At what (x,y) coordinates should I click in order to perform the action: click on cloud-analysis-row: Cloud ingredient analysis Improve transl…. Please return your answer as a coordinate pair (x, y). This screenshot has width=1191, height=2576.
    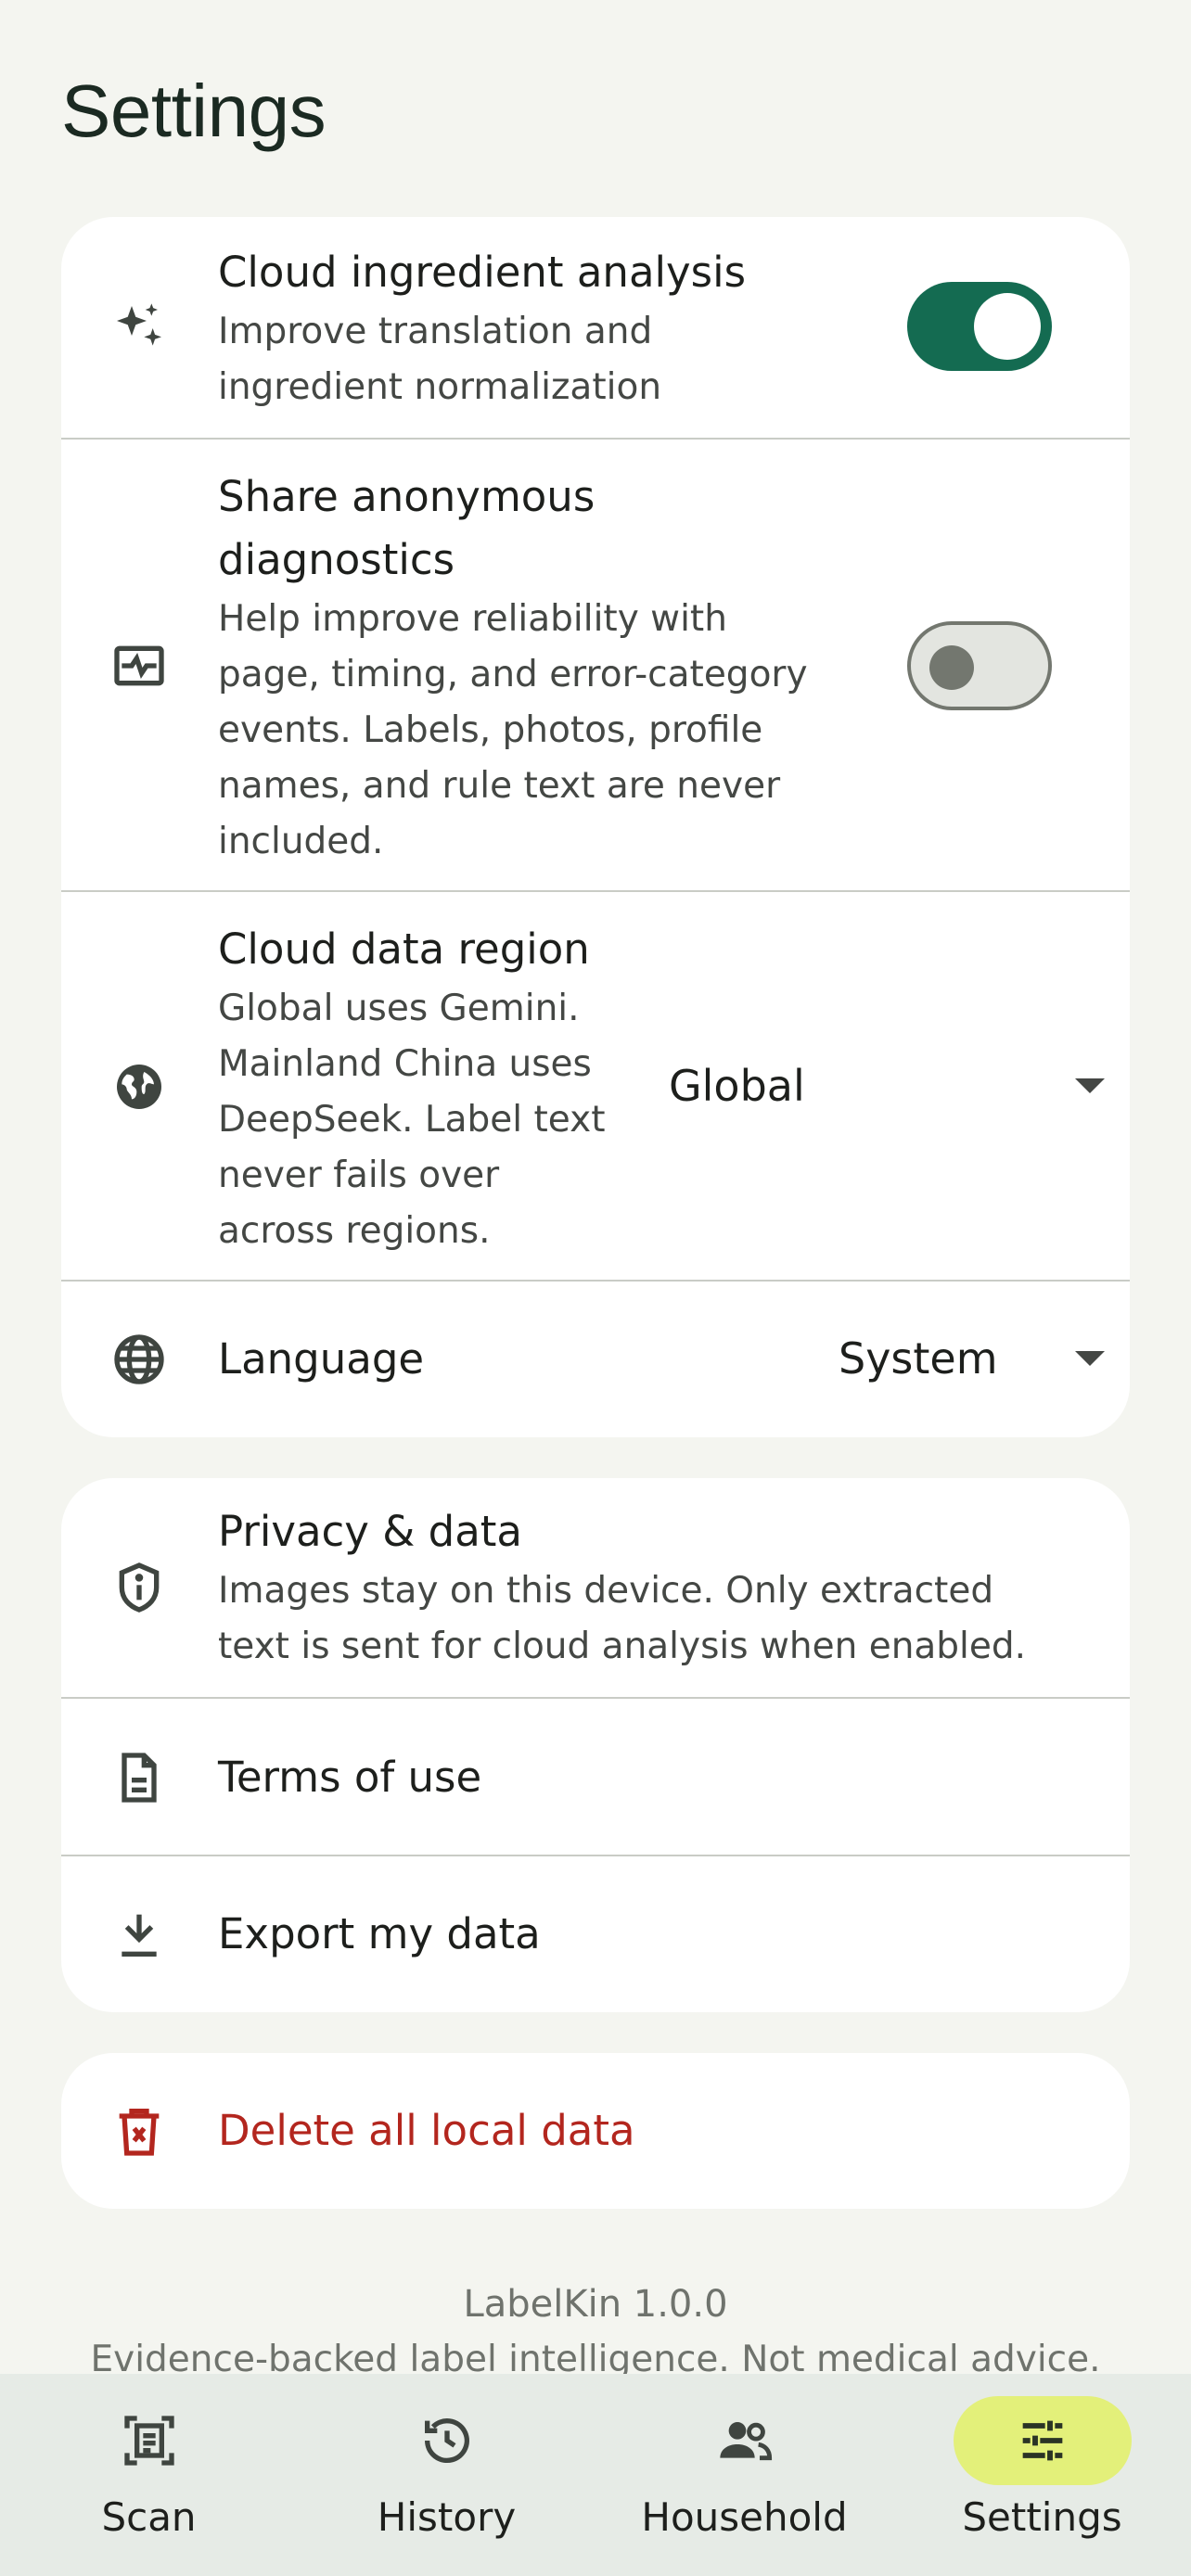
    Looking at the image, I should click on (595, 328).